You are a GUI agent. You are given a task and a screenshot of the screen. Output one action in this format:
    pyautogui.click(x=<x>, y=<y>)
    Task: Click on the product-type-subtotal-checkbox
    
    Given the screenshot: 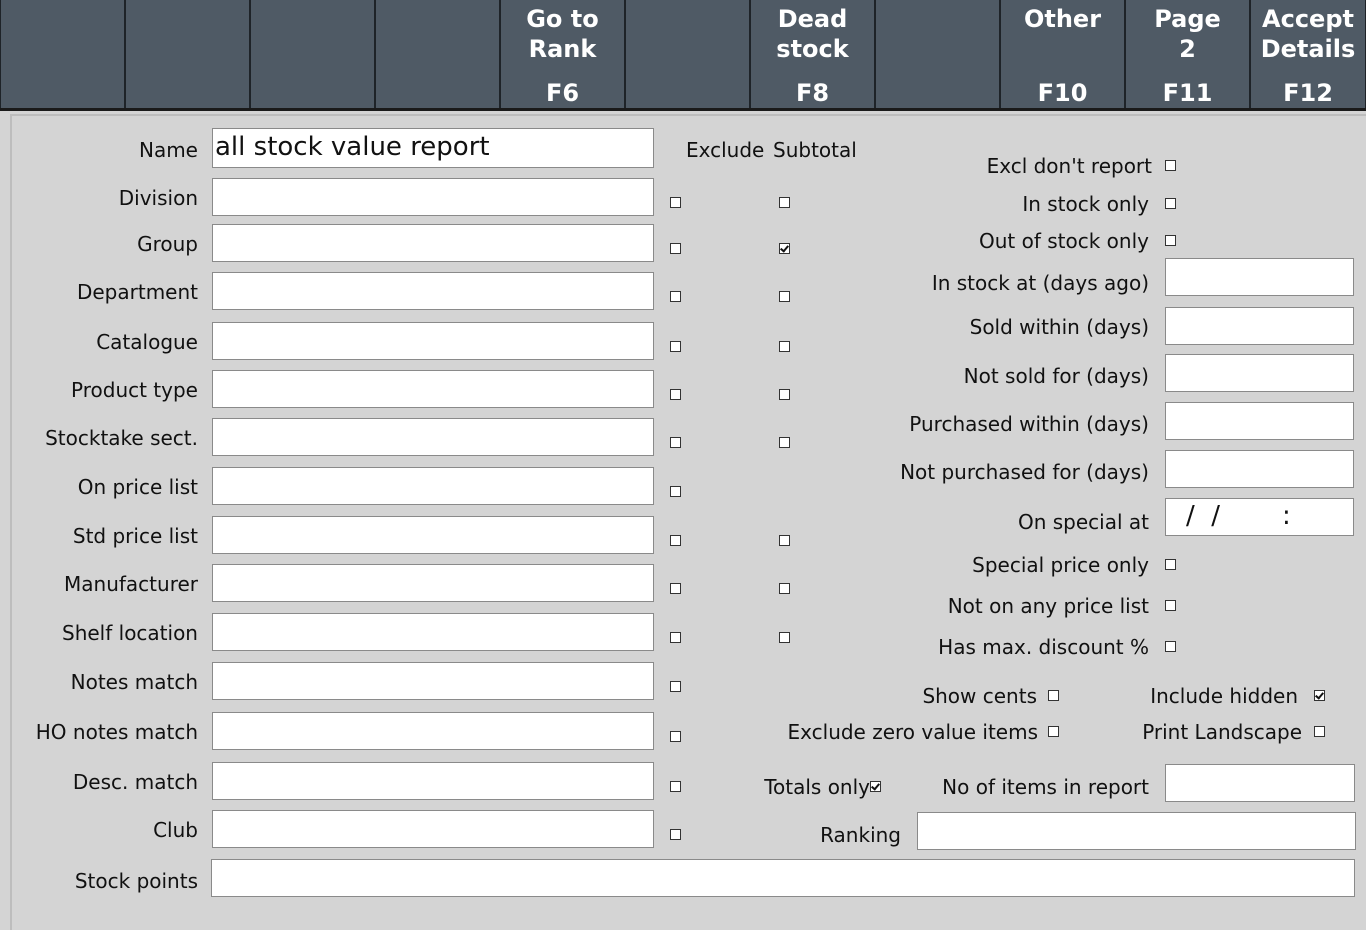 What is the action you would take?
    pyautogui.click(x=784, y=394)
    